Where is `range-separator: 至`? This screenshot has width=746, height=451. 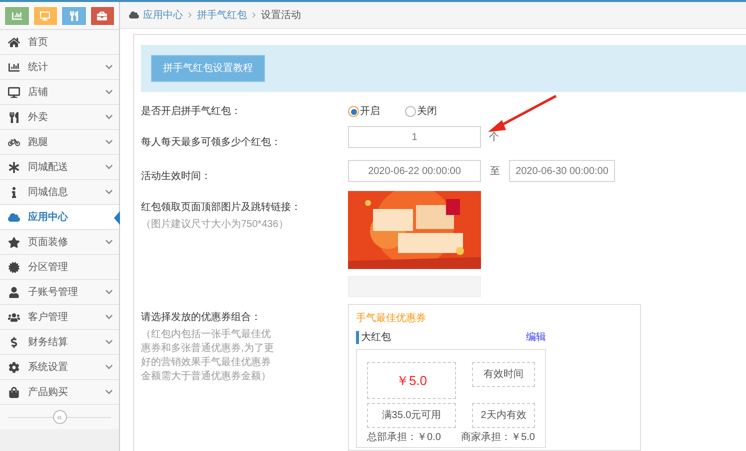
range-separator: 至 is located at coordinates (495, 171).